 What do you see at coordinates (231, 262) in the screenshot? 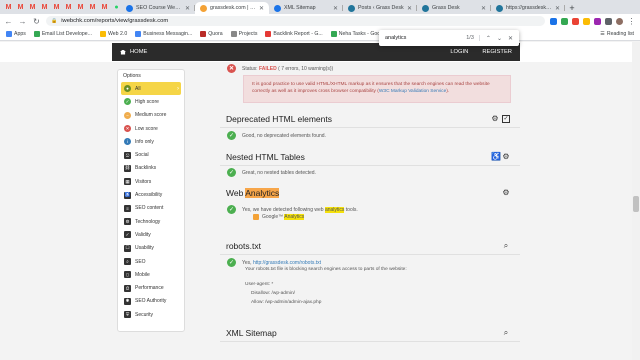
I see `check-icon: ✓` at bounding box center [231, 262].